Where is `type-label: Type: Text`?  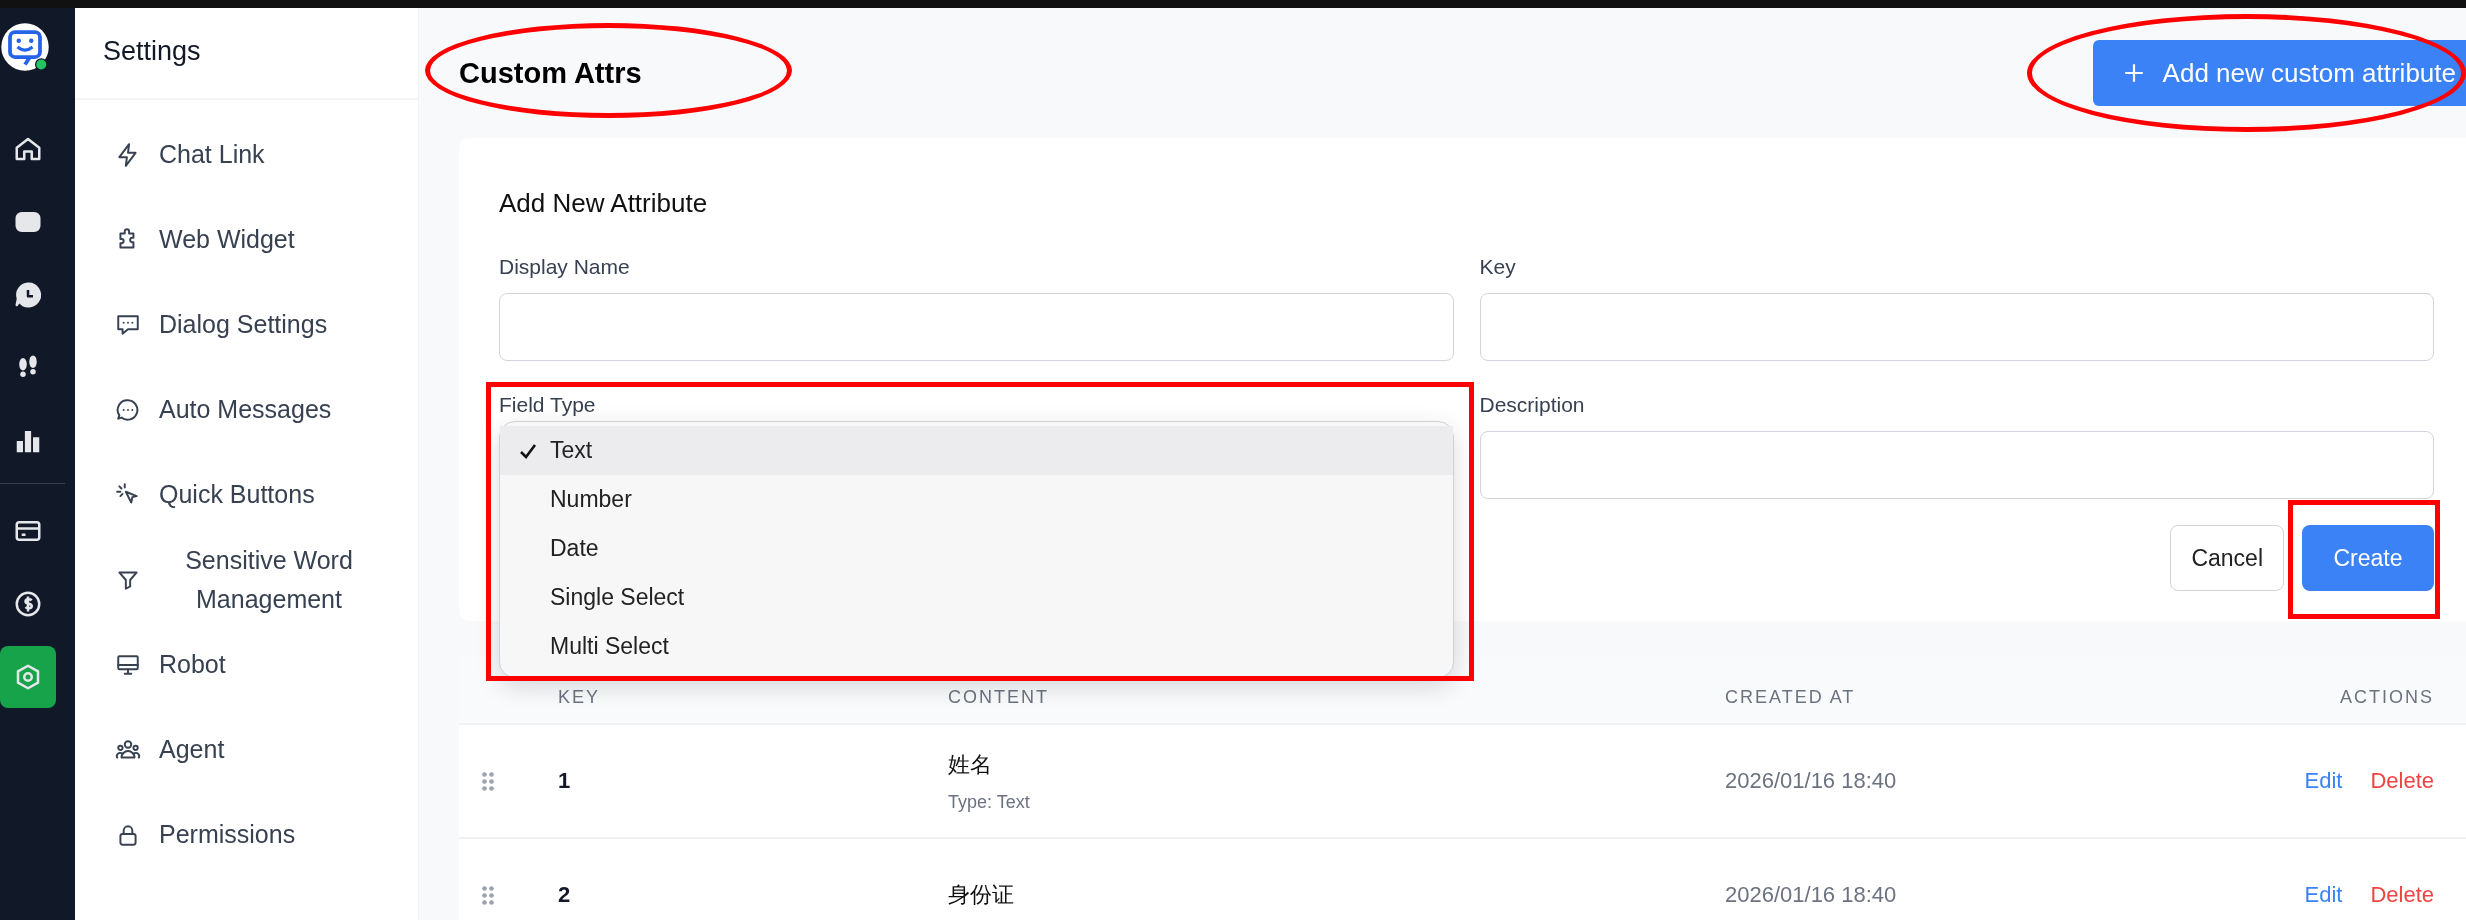 type-label: Type: Text is located at coordinates (989, 802).